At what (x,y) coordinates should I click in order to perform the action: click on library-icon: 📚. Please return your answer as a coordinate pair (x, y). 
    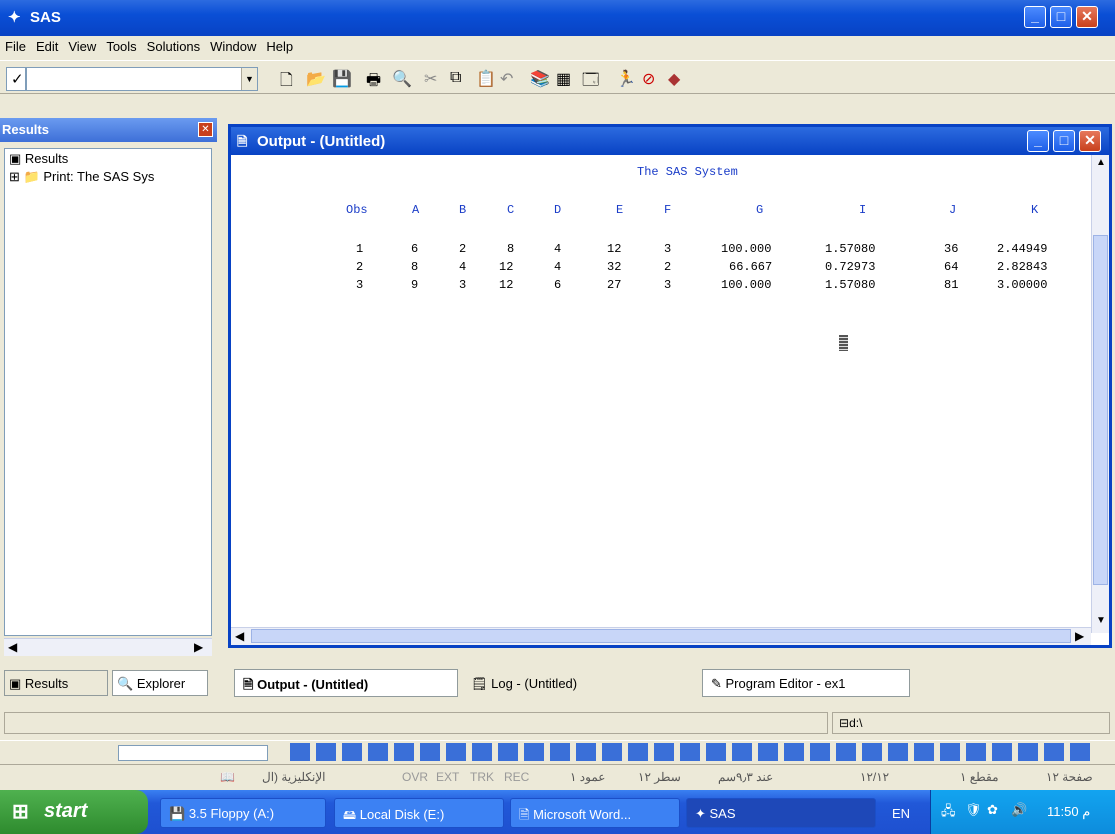
    Looking at the image, I should click on (540, 79).